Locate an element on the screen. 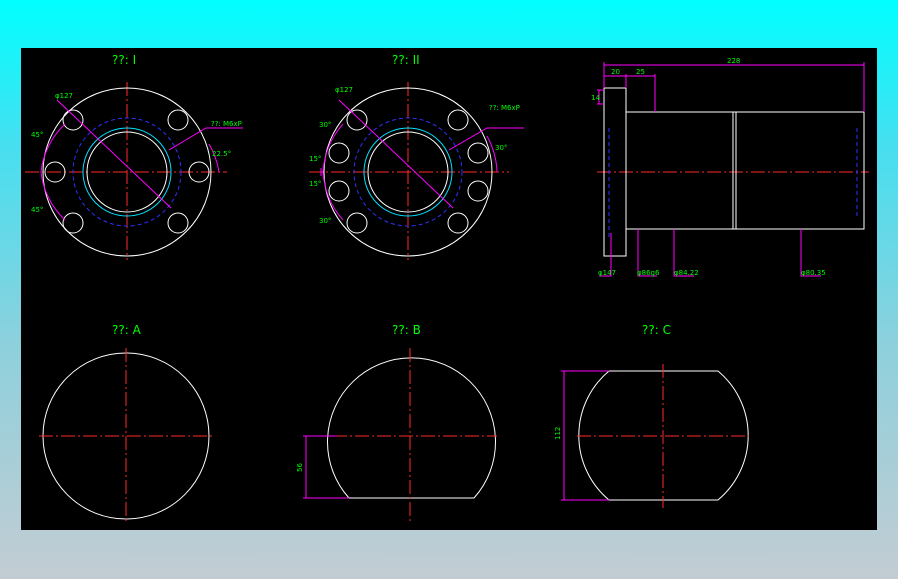 The height and width of the screenshot is (579, 898). view-a-title: ??: A is located at coordinates (127, 330).